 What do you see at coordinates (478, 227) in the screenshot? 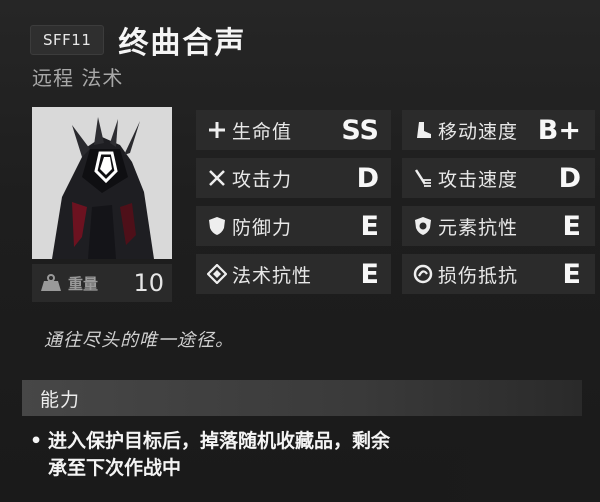
I see `stat-label: 元素抗性` at bounding box center [478, 227].